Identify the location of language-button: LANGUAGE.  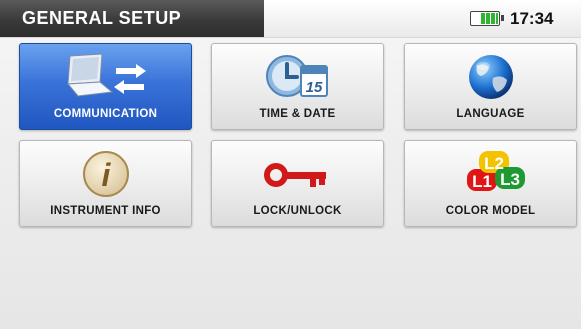
(490, 86).